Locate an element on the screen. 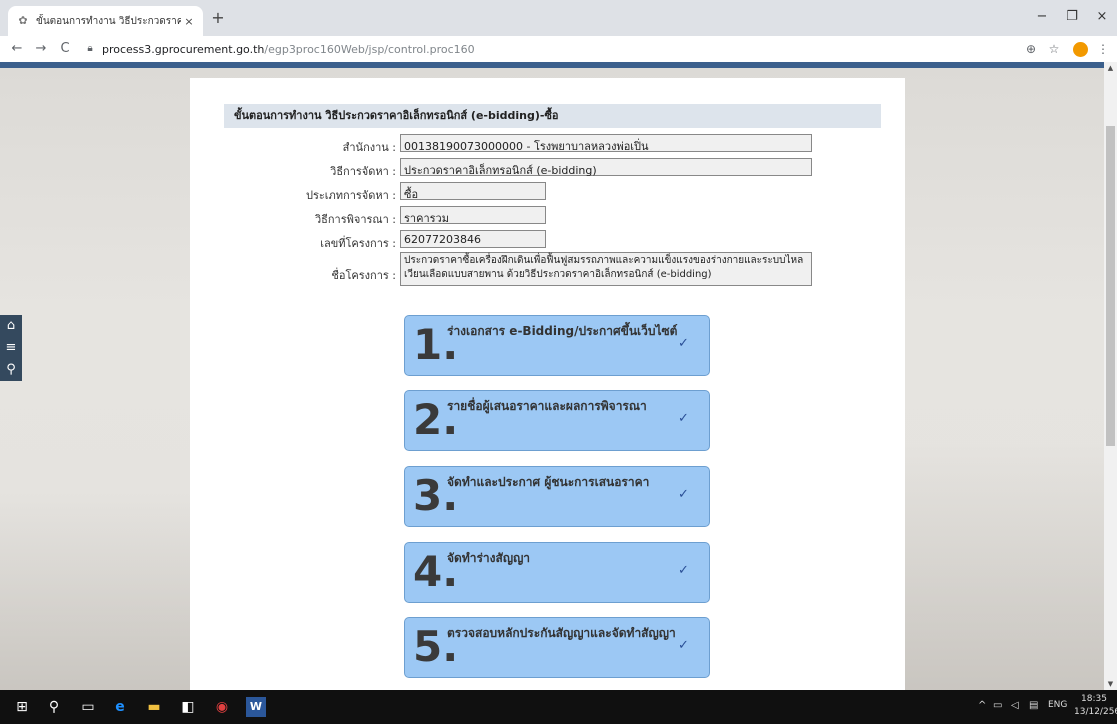 This screenshot has height=724, width=1117. site-banner-strip is located at coordinates (552, 65).